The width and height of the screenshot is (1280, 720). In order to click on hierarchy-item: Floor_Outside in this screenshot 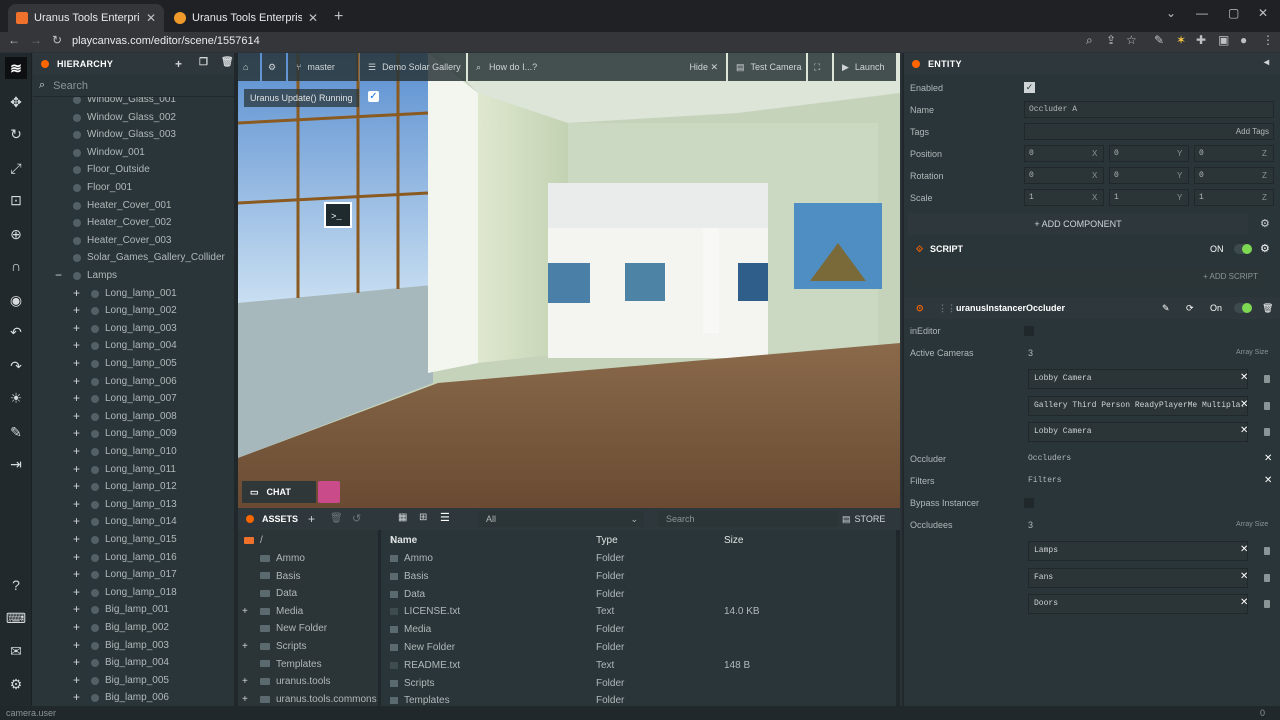, I will do `click(133, 169)`.